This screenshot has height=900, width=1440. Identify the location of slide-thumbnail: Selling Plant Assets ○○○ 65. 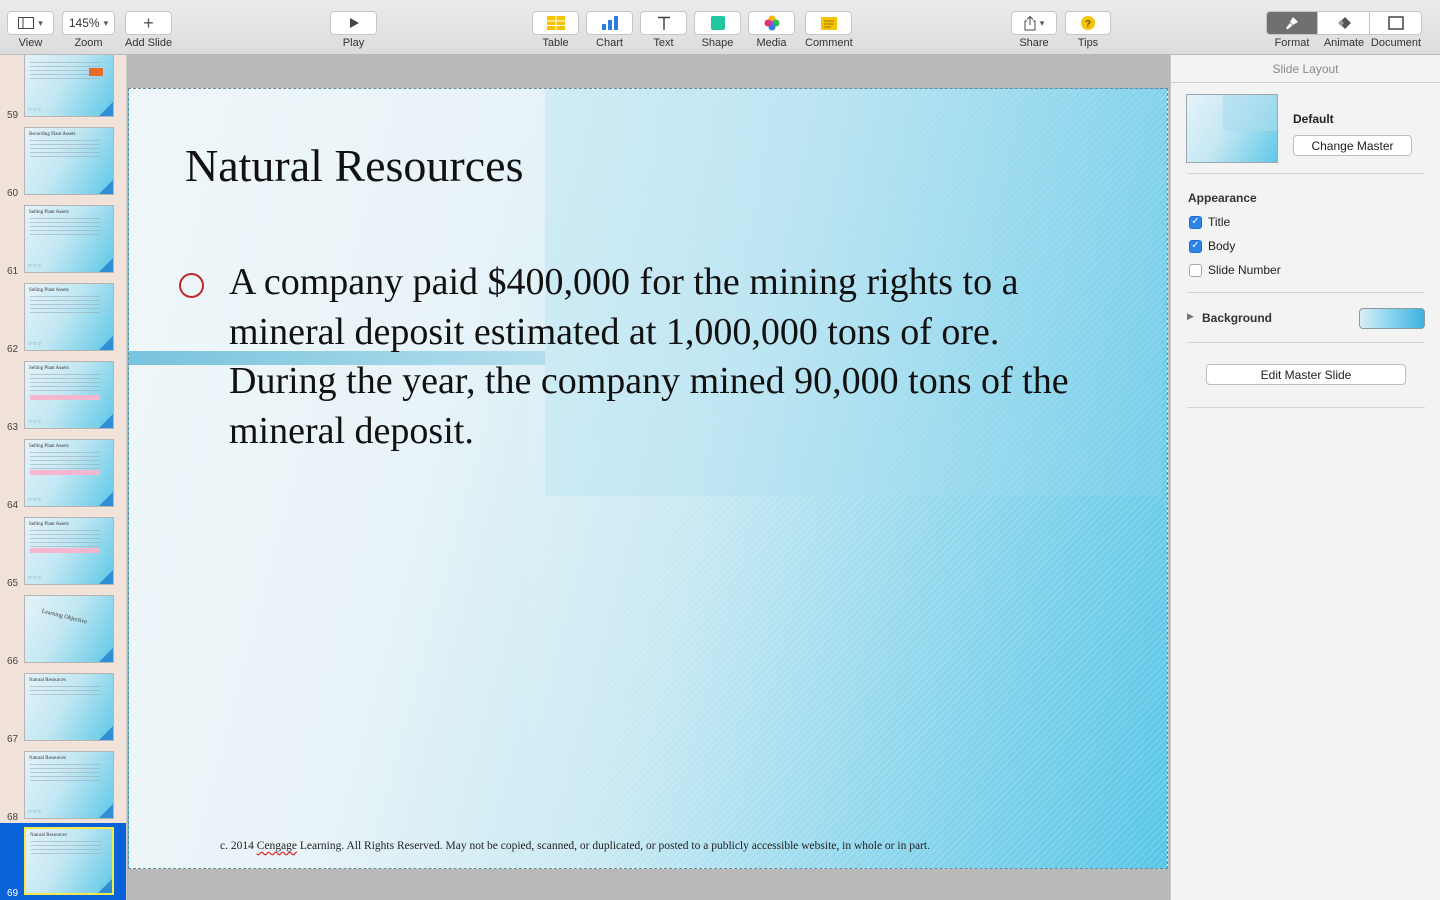
(63, 552).